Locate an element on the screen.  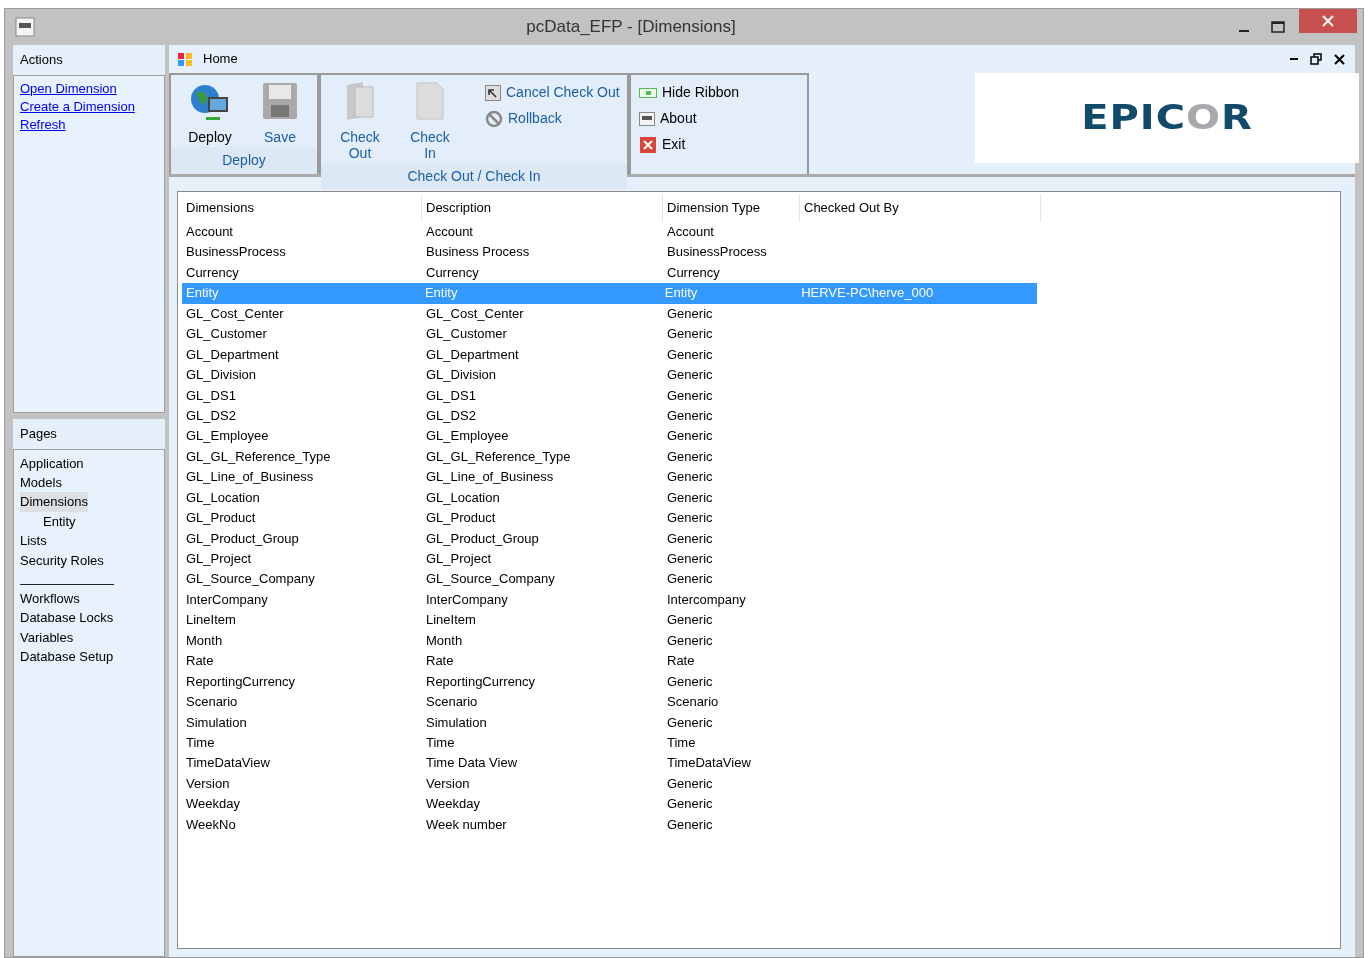
table-cell: GL_Customer is located at coordinates (226, 334).